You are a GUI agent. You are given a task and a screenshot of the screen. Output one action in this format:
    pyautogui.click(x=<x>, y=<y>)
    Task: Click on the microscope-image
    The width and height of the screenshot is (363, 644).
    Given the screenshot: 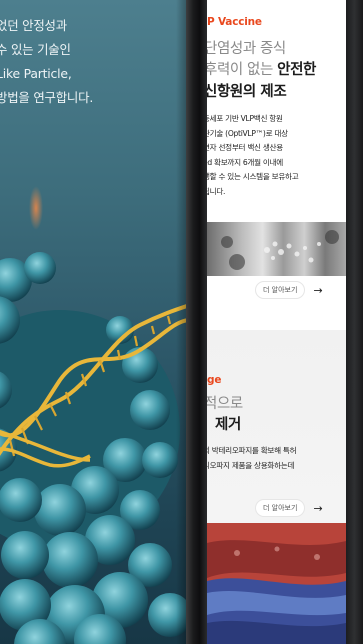 What is the action you would take?
    pyautogui.click(x=276, y=249)
    